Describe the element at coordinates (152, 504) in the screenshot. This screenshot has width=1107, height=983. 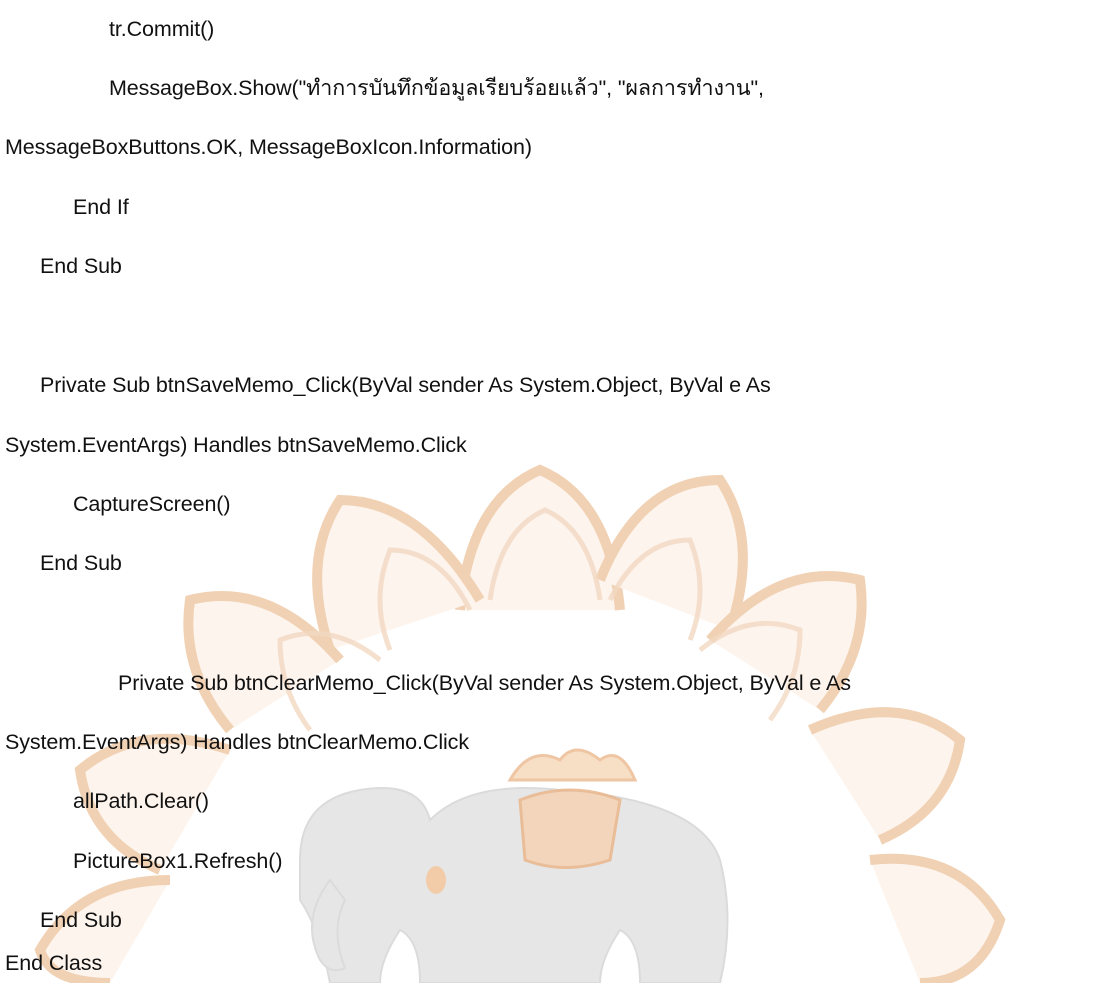
I see `code-line: CaptureScreen()` at that location.